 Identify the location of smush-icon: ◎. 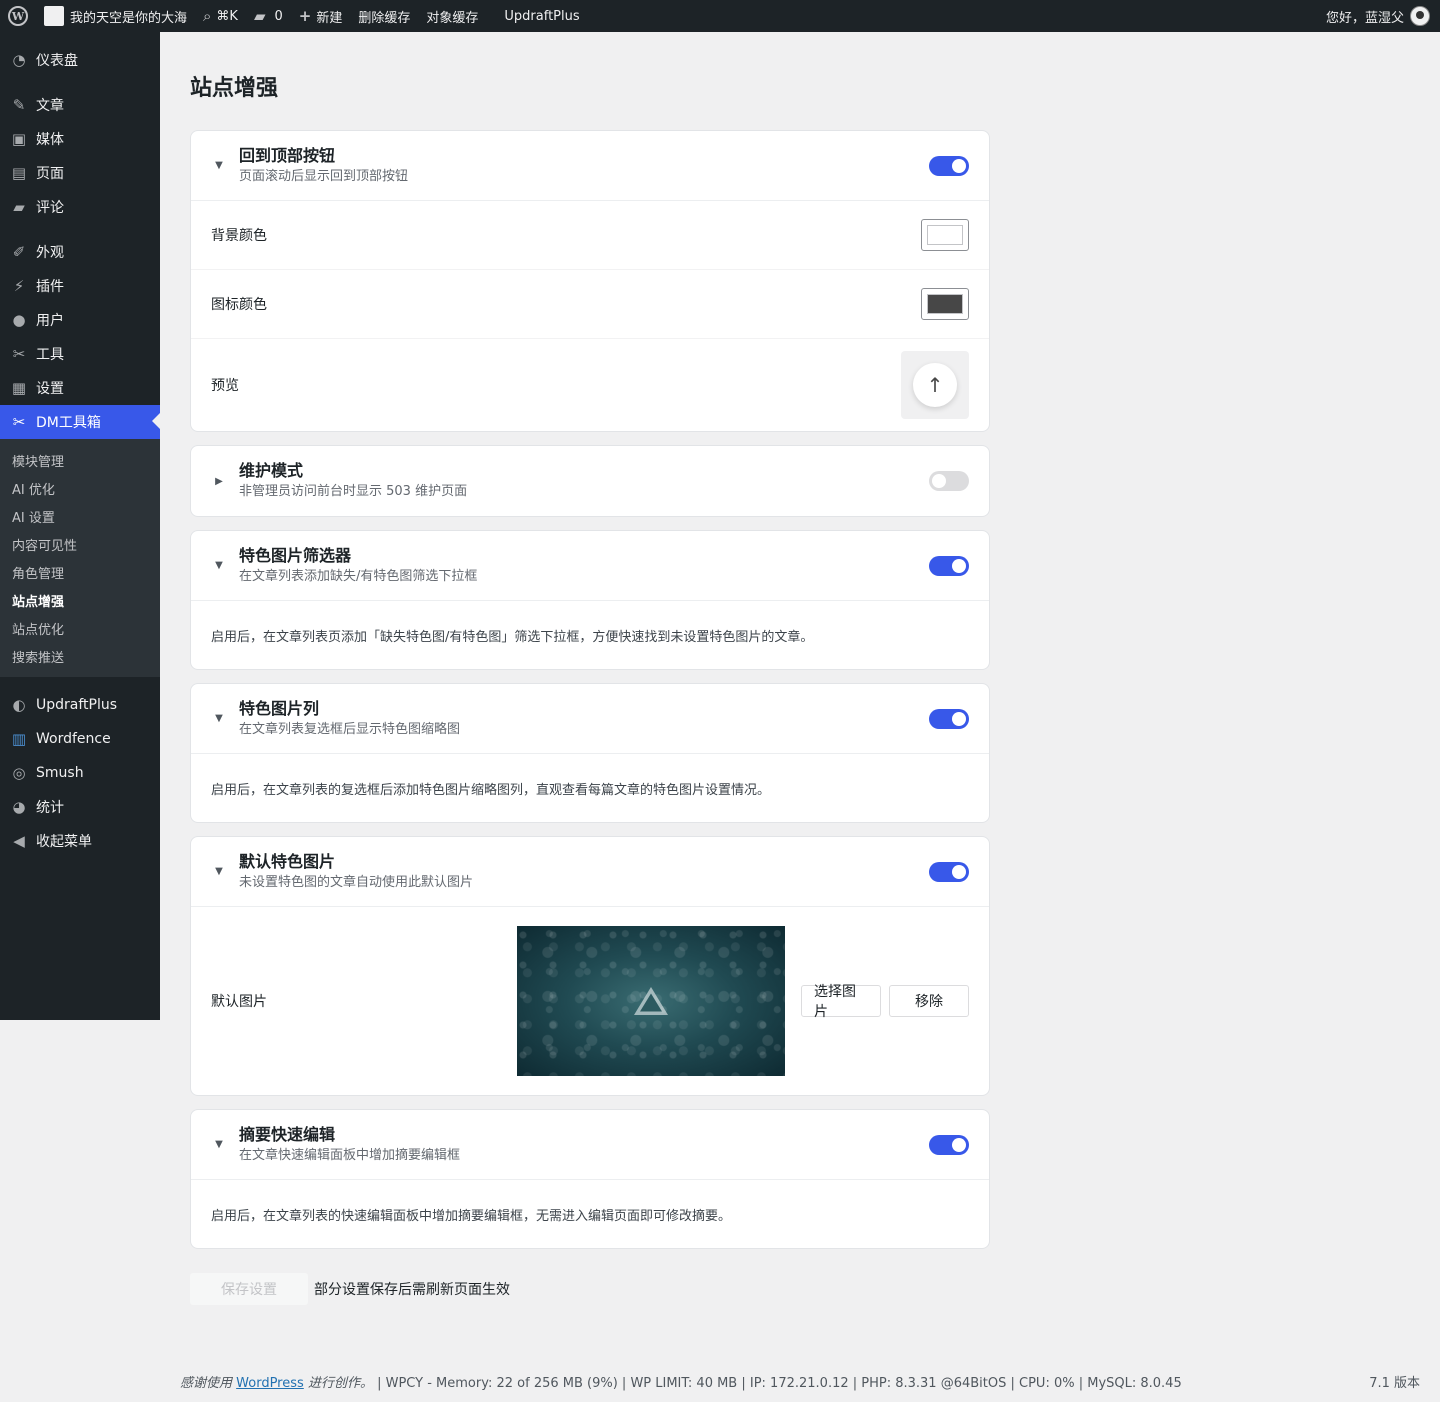
(19, 773).